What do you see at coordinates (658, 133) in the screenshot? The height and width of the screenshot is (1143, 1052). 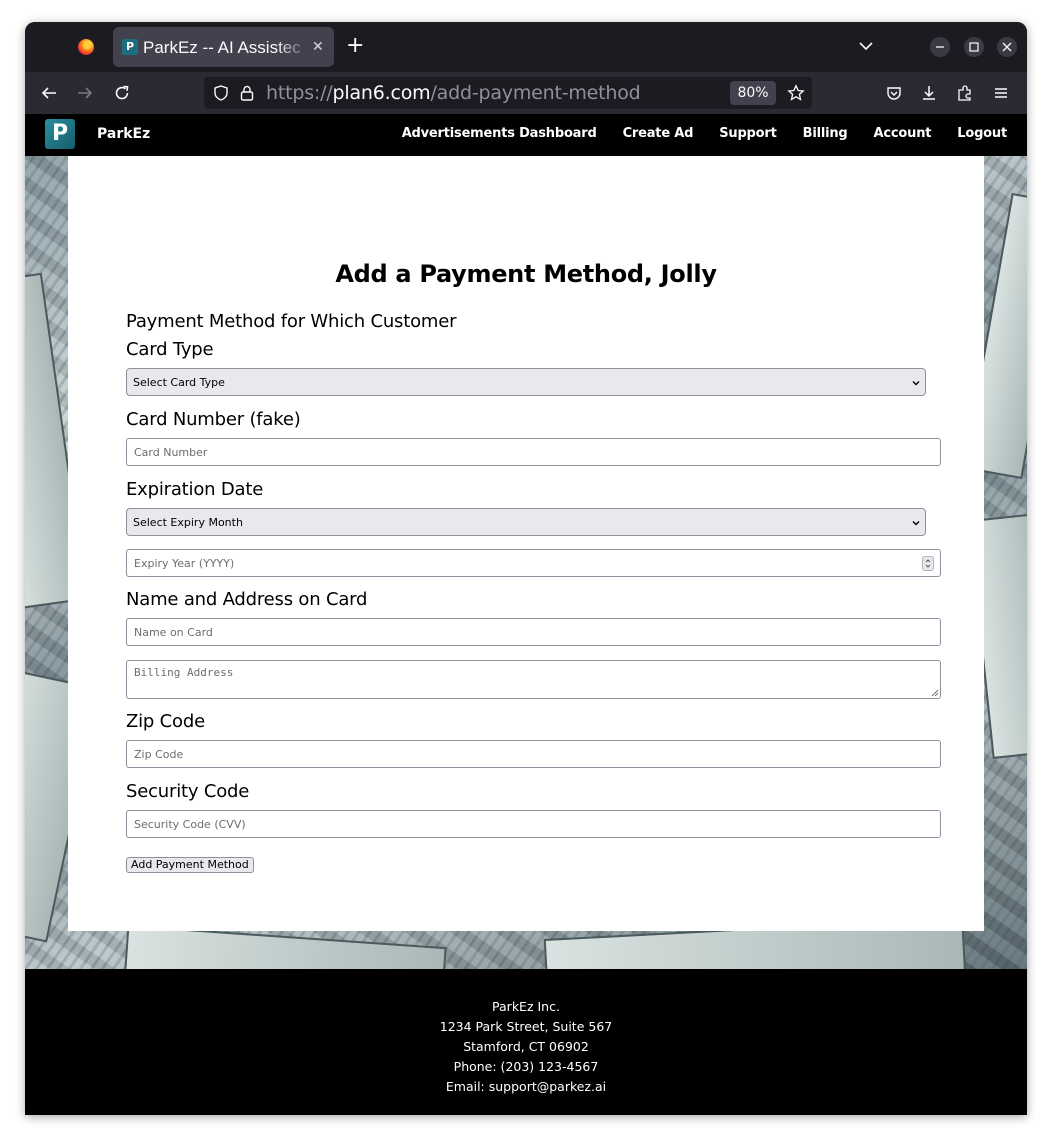 I see `nav-create-ad: Create Ad` at bounding box center [658, 133].